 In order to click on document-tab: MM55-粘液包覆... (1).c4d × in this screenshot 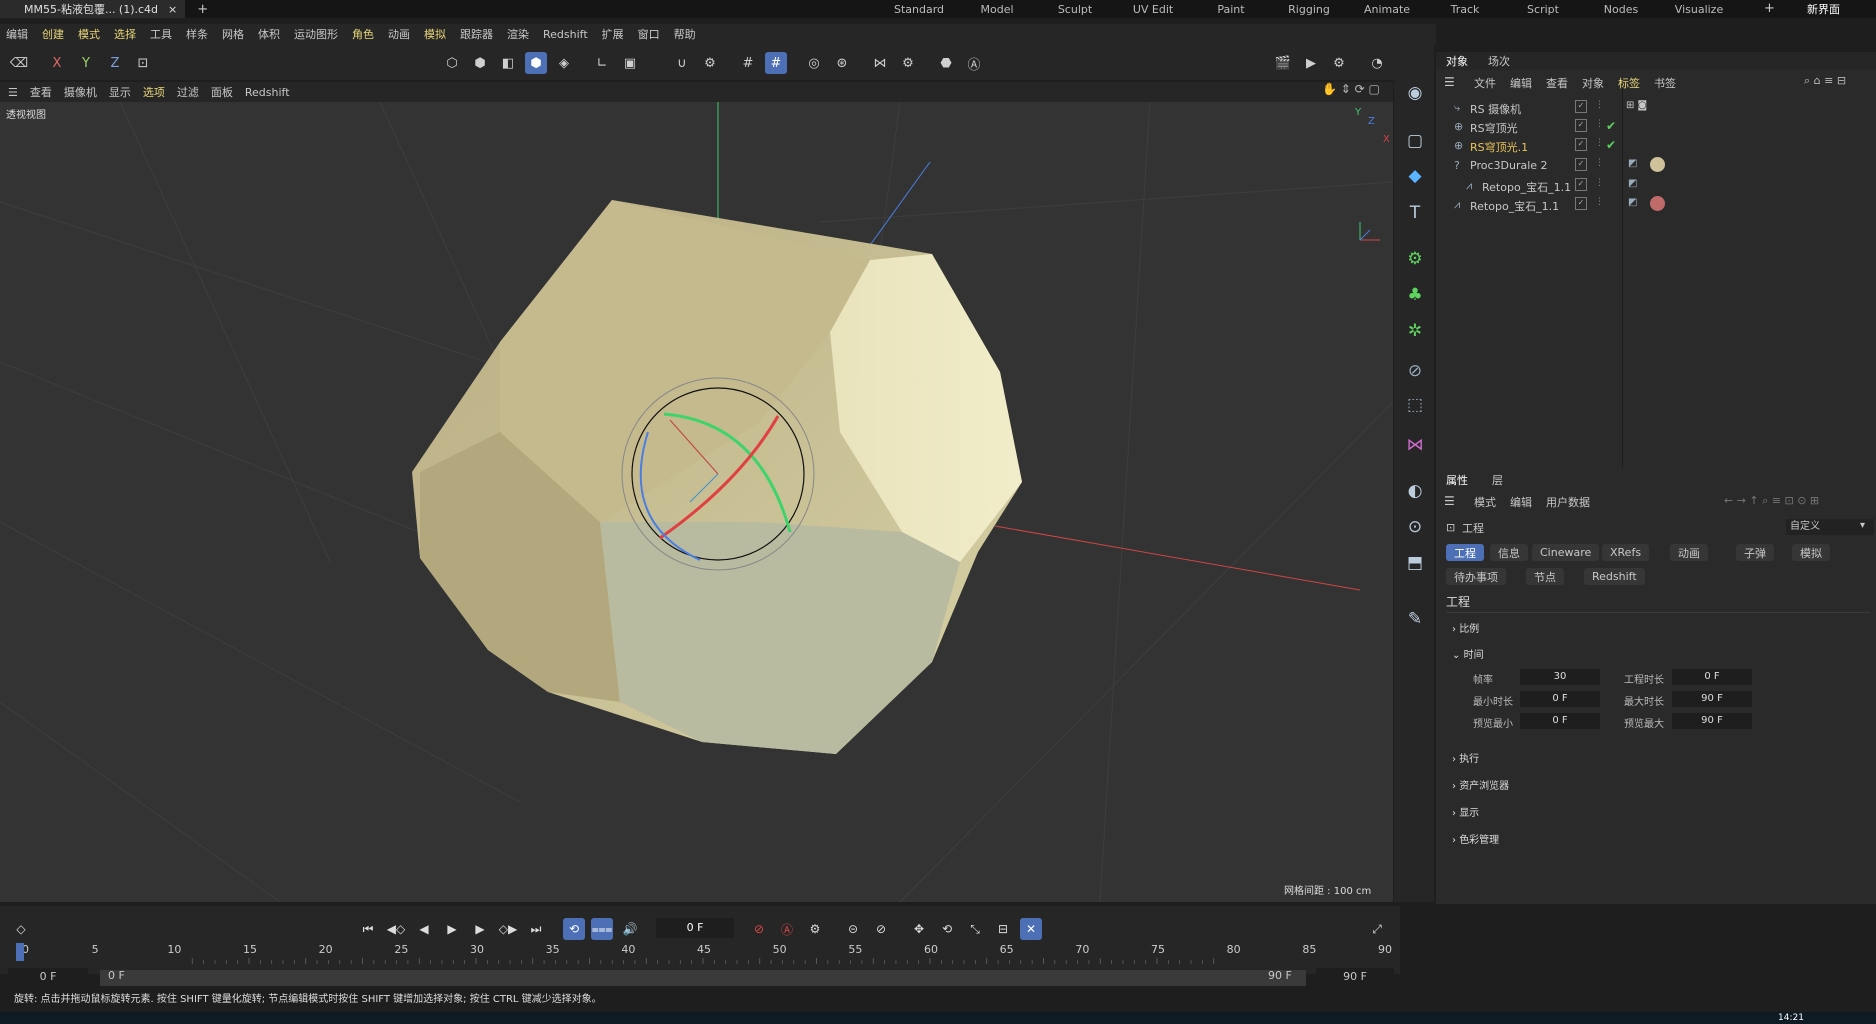, I will do `click(93, 9)`.